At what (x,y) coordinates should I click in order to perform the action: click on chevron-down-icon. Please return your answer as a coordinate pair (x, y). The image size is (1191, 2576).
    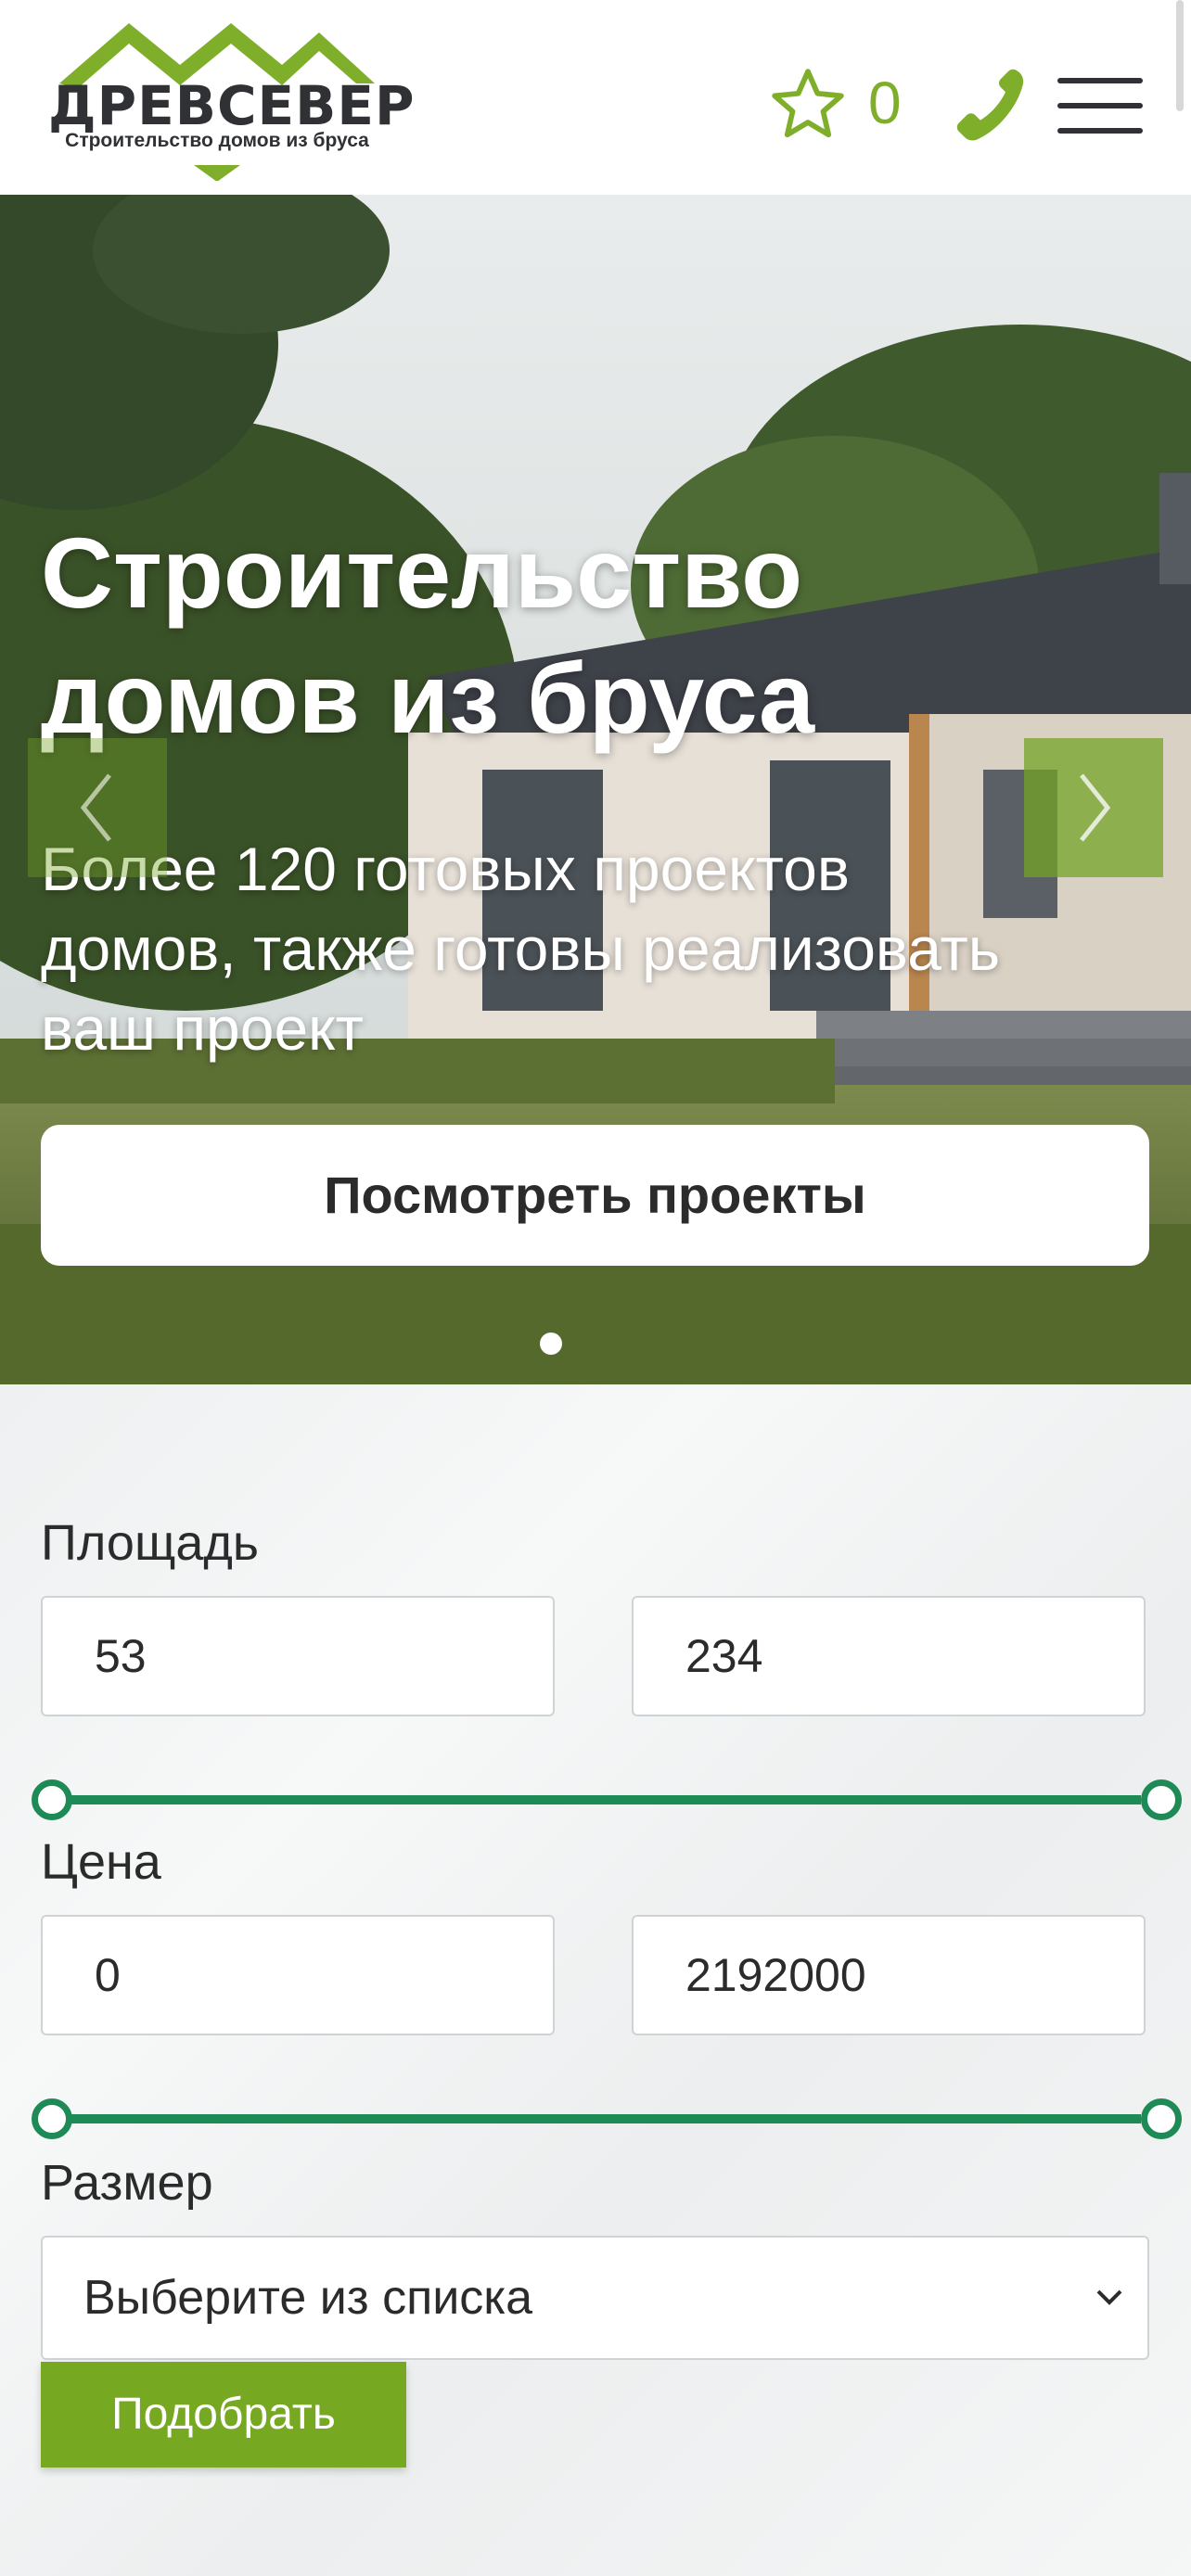
    Looking at the image, I should click on (1109, 2297).